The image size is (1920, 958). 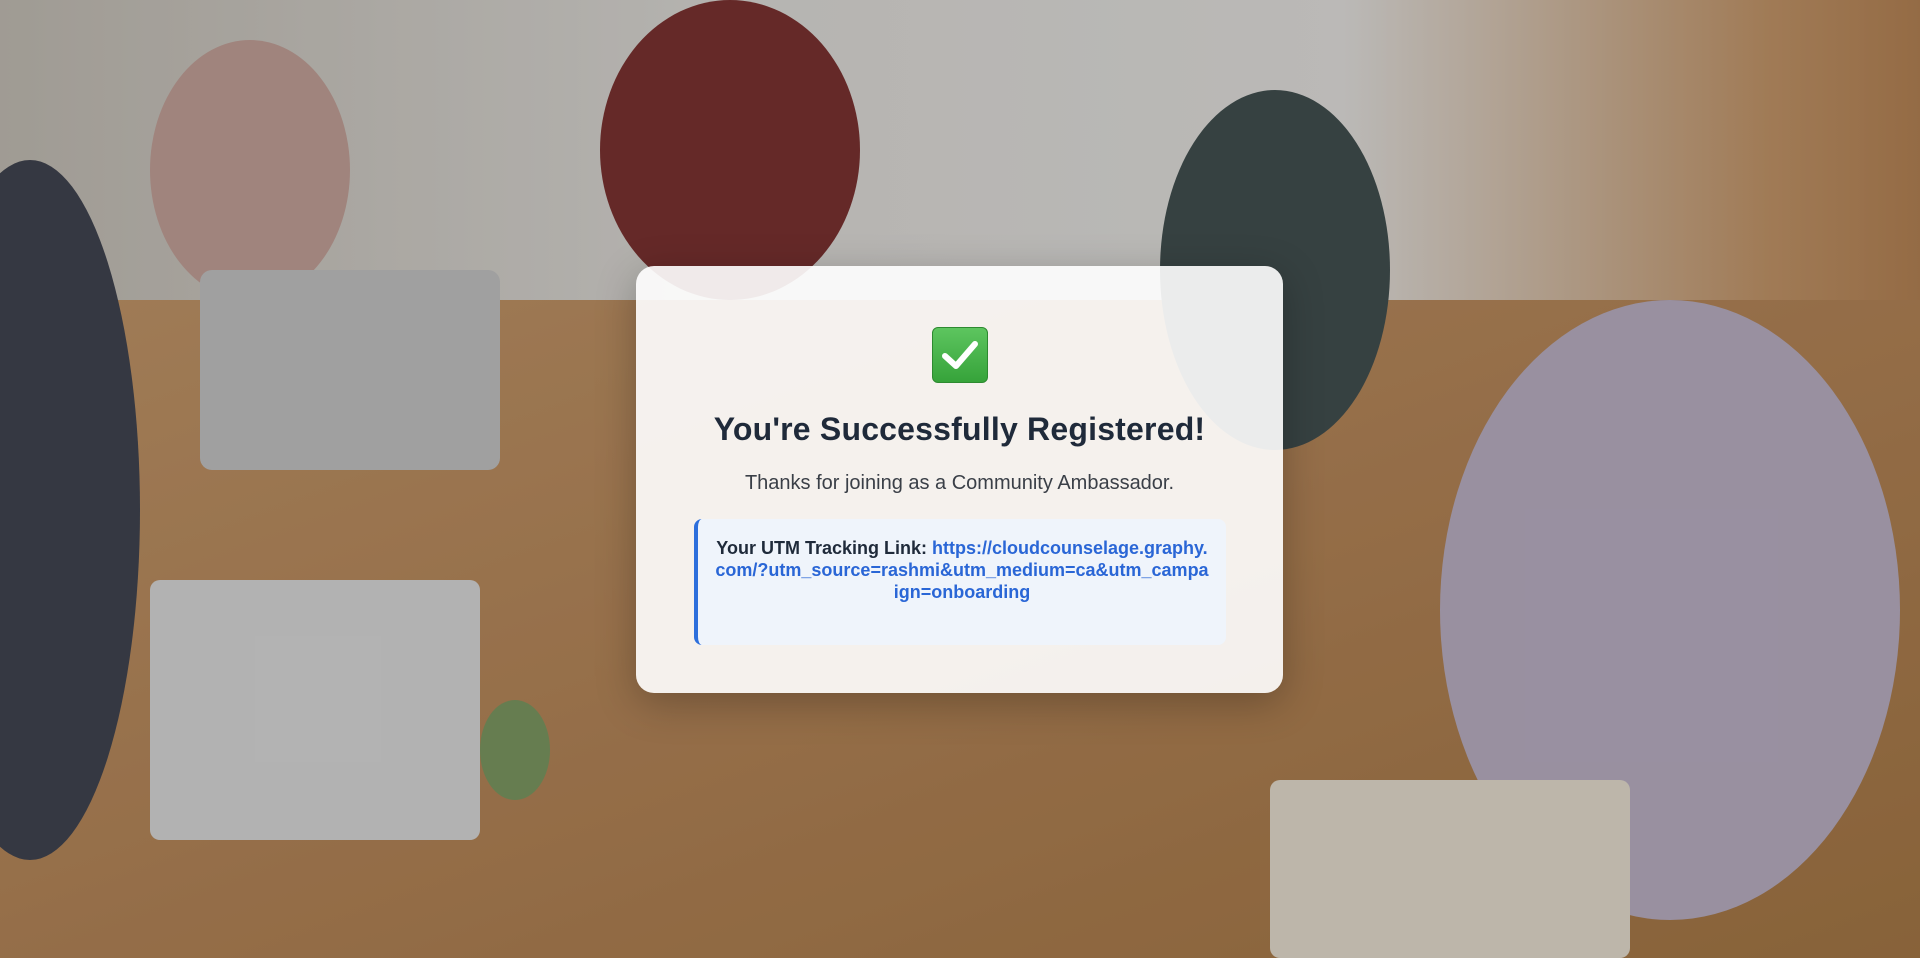 What do you see at coordinates (960, 355) in the screenshot?
I see `check-mark-icon` at bounding box center [960, 355].